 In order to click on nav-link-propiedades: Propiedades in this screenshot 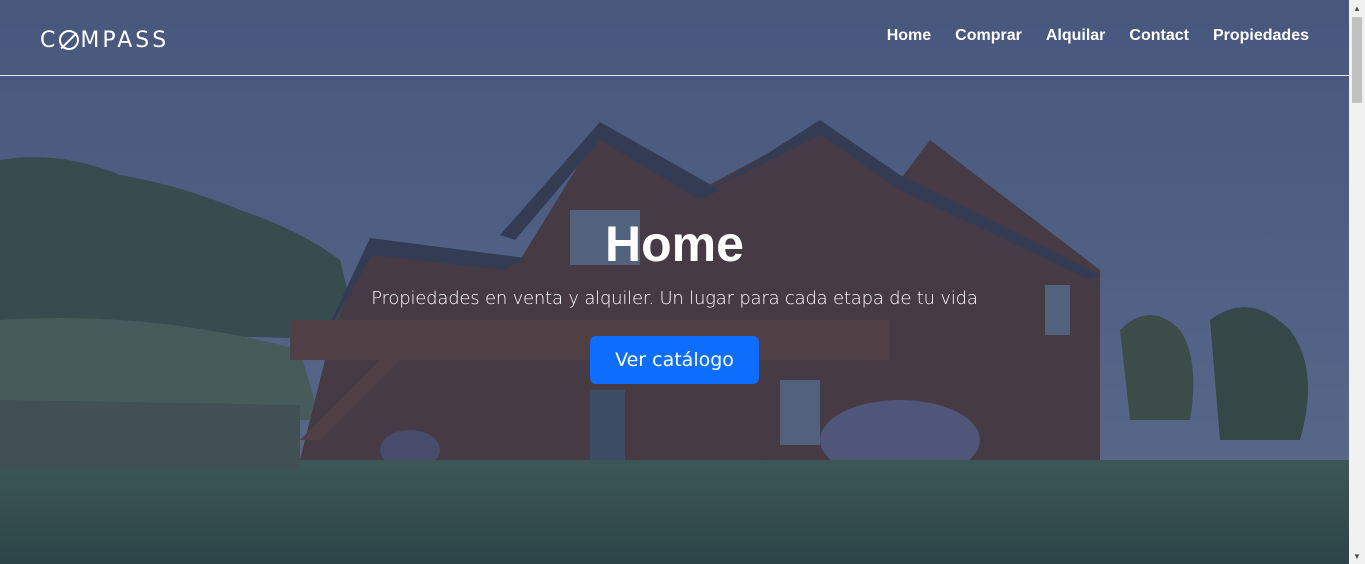, I will do `click(1261, 36)`.